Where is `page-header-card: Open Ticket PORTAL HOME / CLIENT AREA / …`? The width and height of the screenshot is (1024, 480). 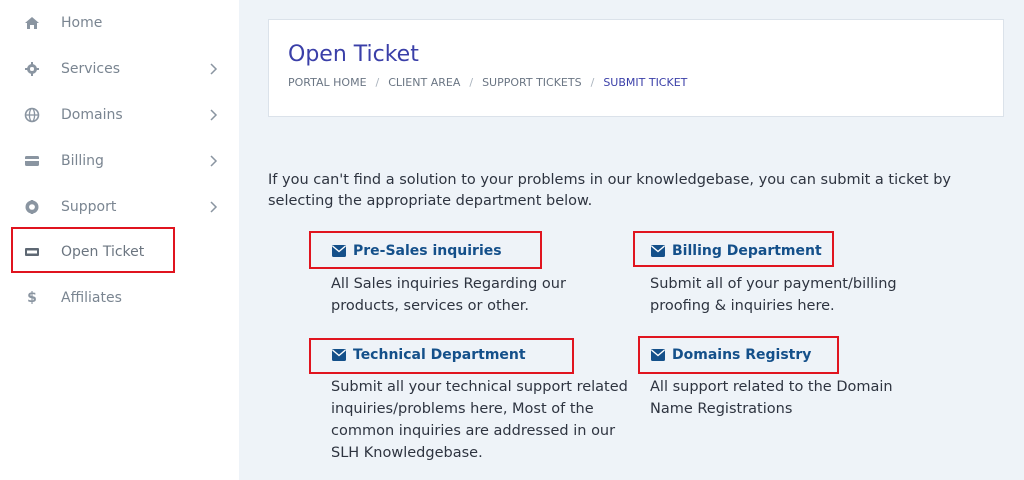
page-header-card: Open Ticket PORTAL HOME / CLIENT AREA / … is located at coordinates (636, 68).